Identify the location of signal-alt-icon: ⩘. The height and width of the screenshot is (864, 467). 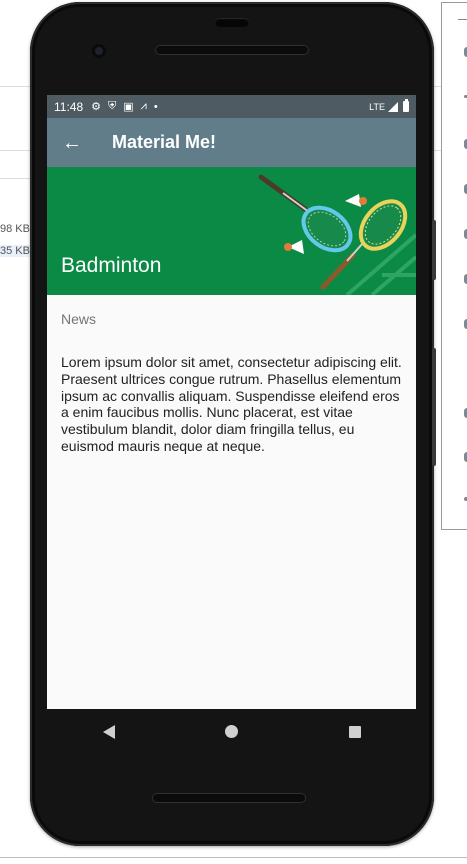
(143, 106).